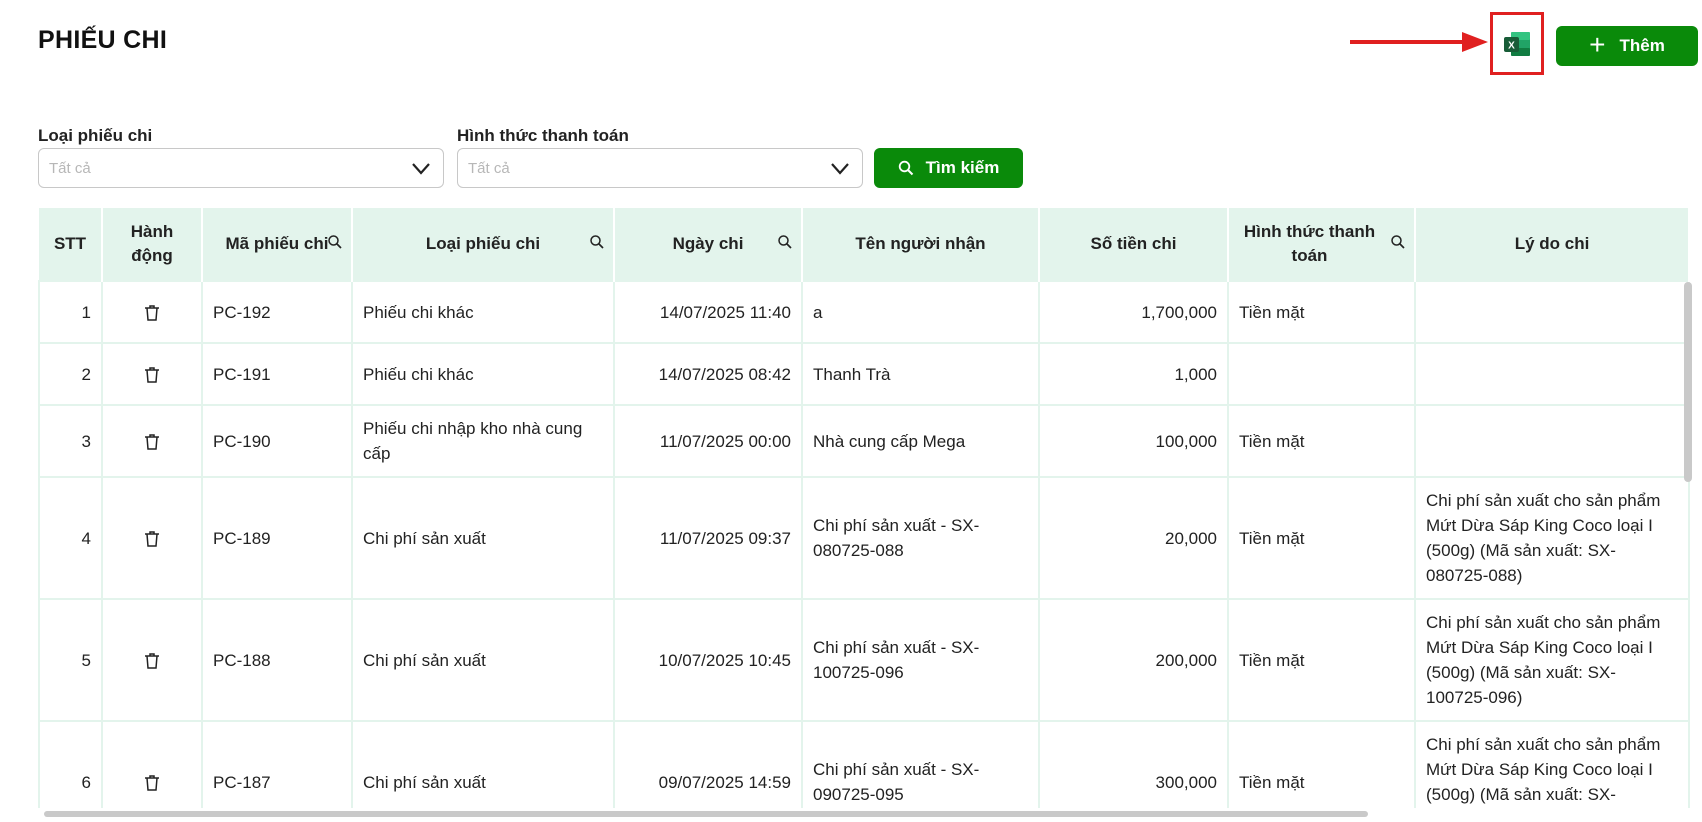 This screenshot has width=1702, height=822. What do you see at coordinates (1133, 441) in the screenshot?
I see `cell-amount: 100,000` at bounding box center [1133, 441].